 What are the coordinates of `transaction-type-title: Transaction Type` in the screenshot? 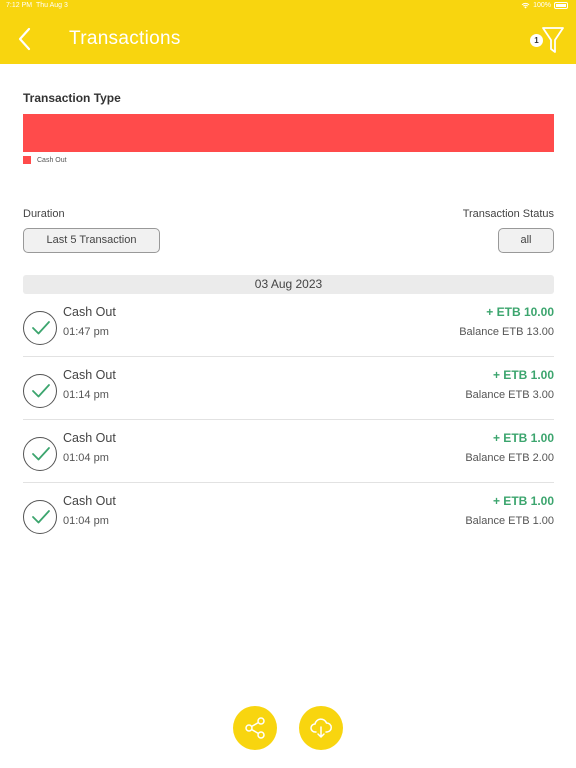 It's located at (72, 98).